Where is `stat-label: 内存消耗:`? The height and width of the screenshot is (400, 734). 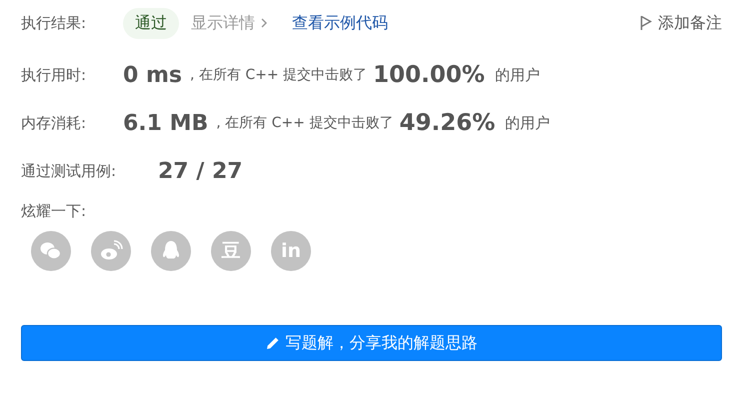 stat-label: 内存消耗: is located at coordinates (54, 123).